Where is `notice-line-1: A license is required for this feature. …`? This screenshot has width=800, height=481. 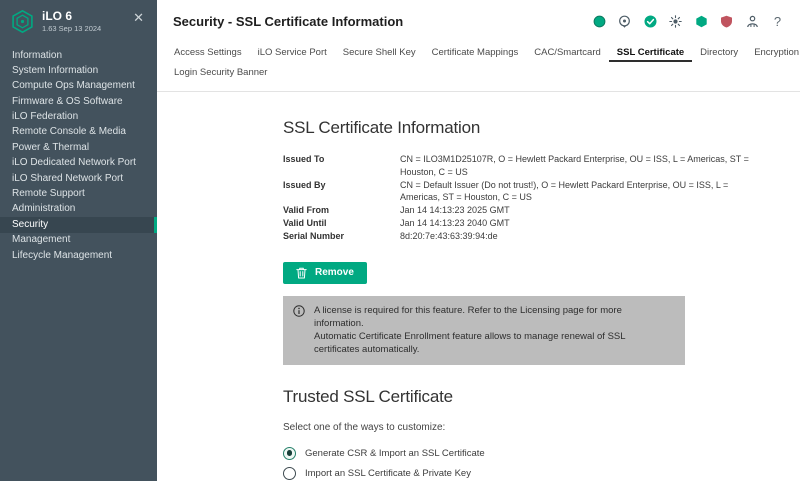
notice-line-1: A license is required for this feature. … is located at coordinates (468, 316).